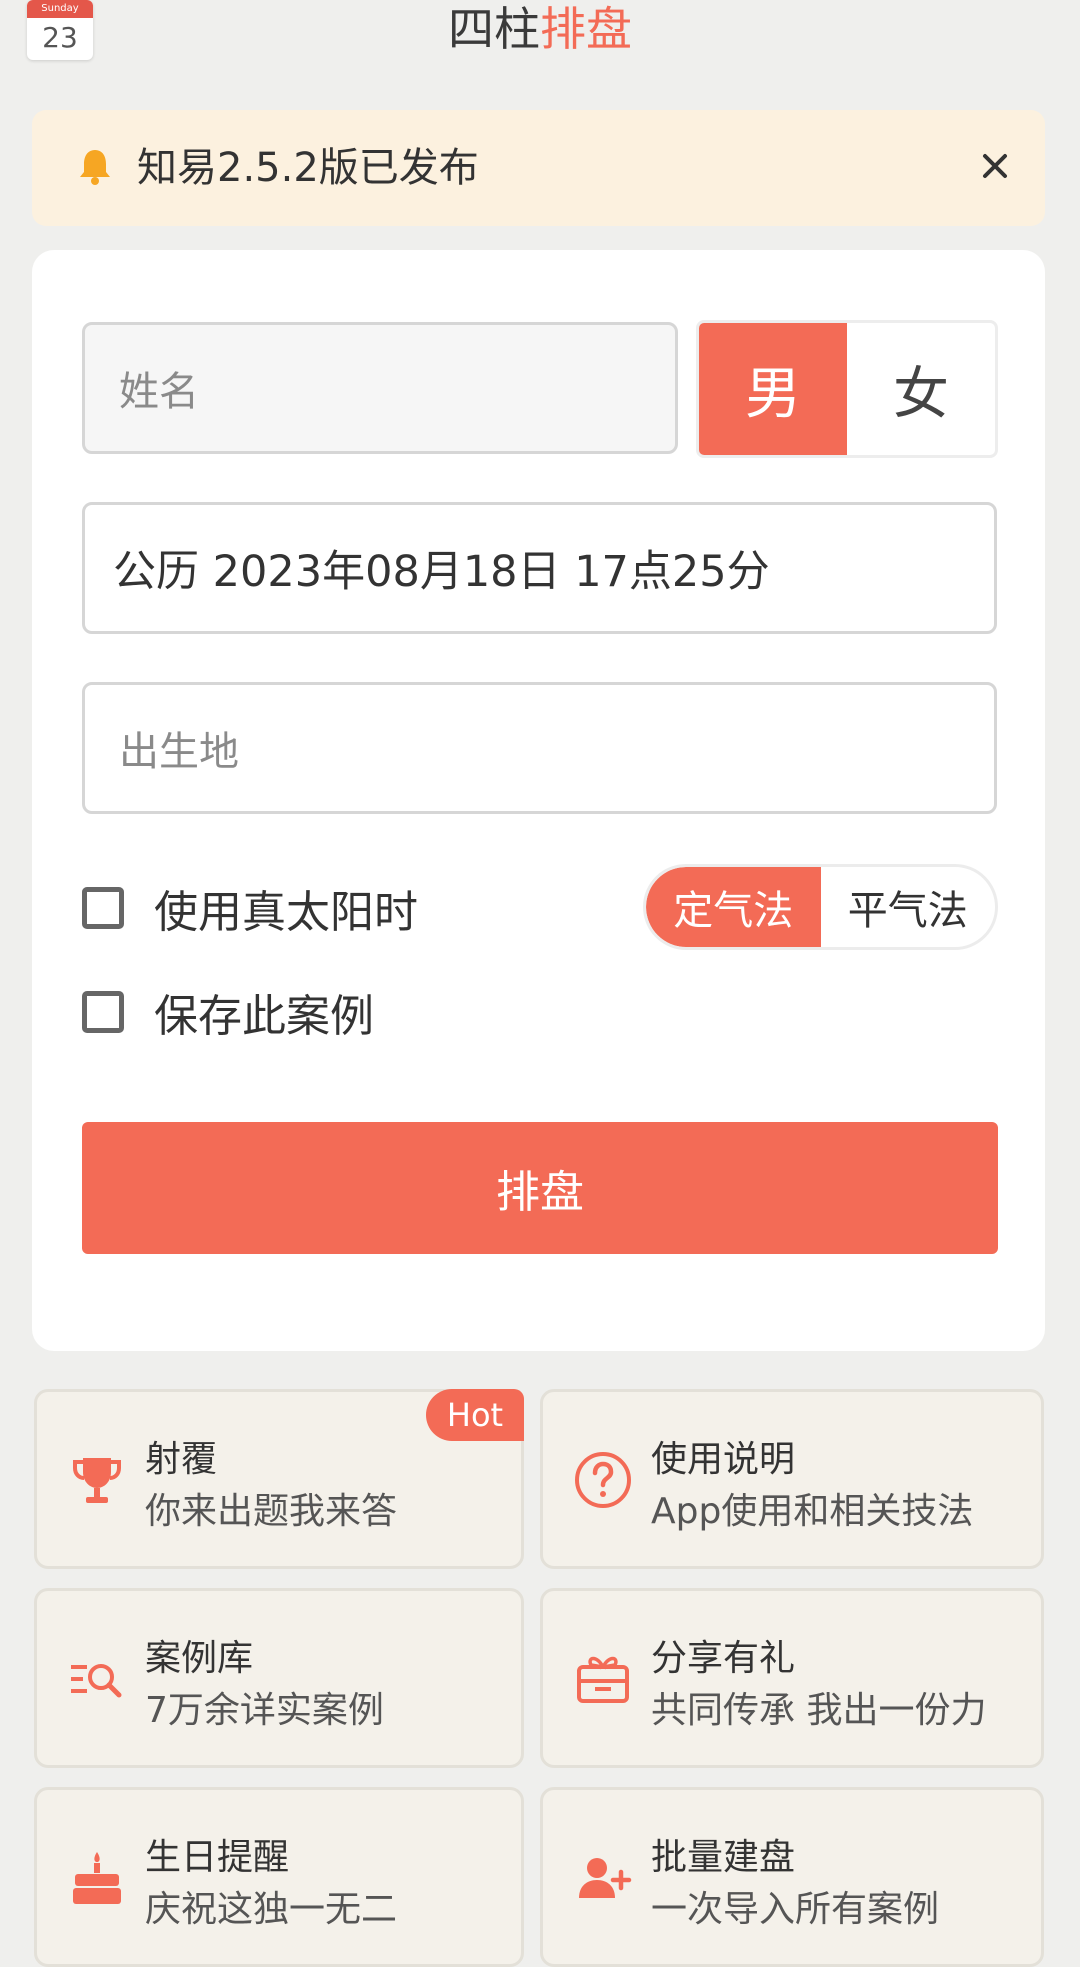 Image resolution: width=1080 pixels, height=1967 pixels. What do you see at coordinates (97, 1480) in the screenshot?
I see `trophy-icon` at bounding box center [97, 1480].